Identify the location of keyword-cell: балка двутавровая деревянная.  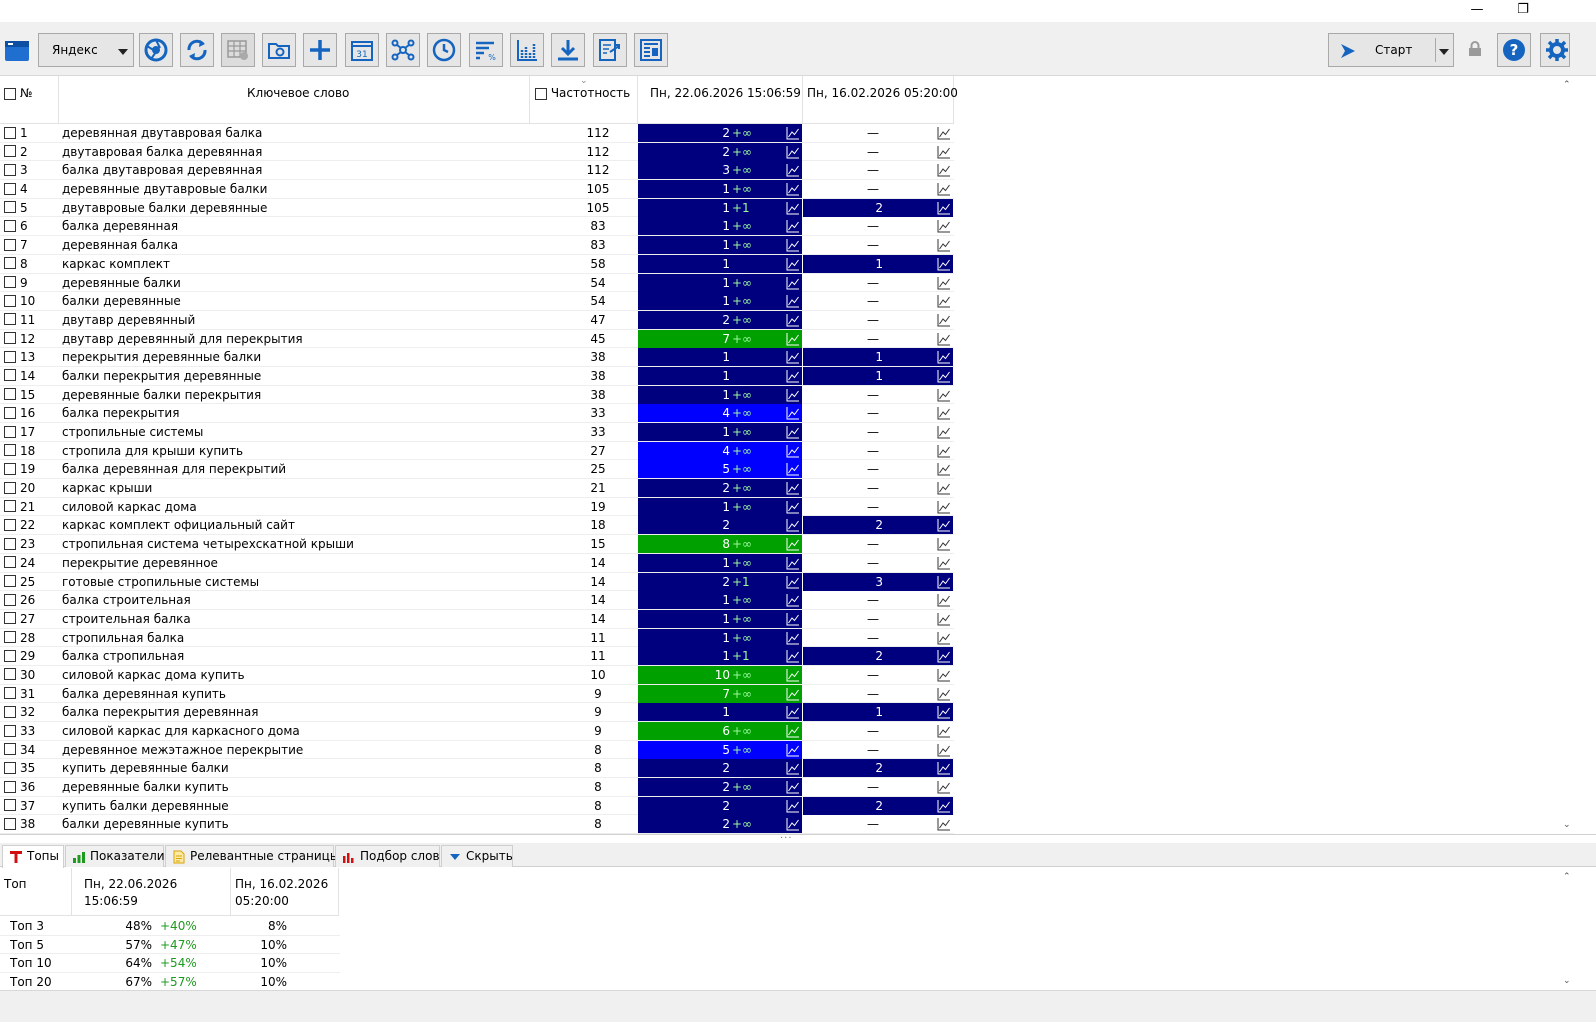
(295, 170).